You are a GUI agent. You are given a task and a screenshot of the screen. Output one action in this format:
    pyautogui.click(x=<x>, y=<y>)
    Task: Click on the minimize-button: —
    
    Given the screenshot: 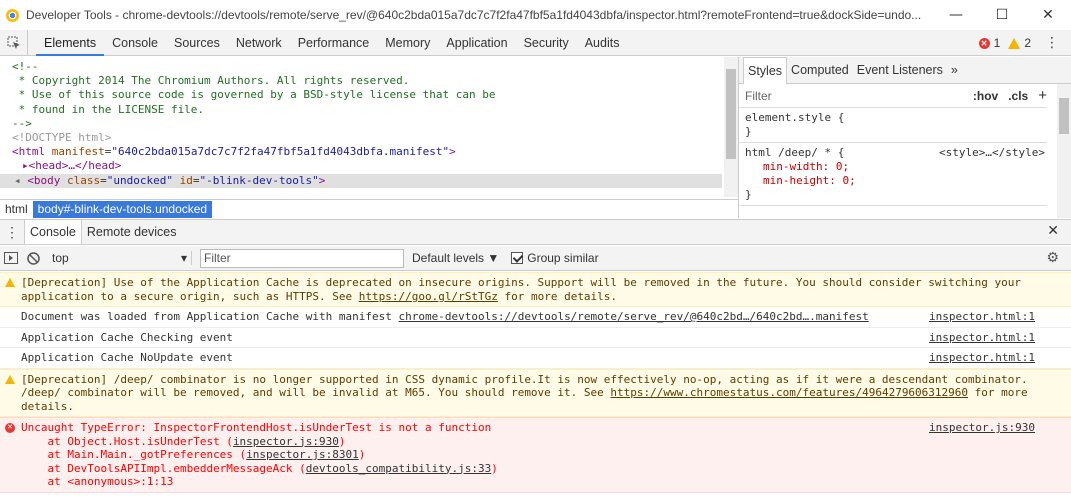 What is the action you would take?
    pyautogui.click(x=956, y=15)
    